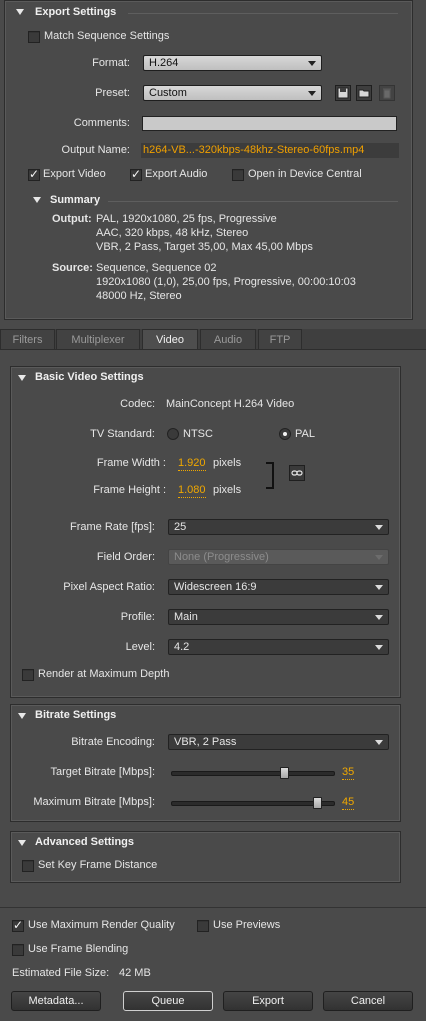 This screenshot has width=426, height=1021. I want to click on max-bitrate-value: 45, so click(348, 803).